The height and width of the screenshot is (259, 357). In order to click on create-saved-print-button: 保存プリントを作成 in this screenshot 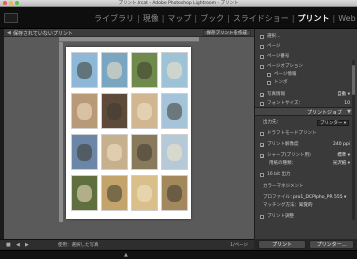, I will do `click(226, 33)`.